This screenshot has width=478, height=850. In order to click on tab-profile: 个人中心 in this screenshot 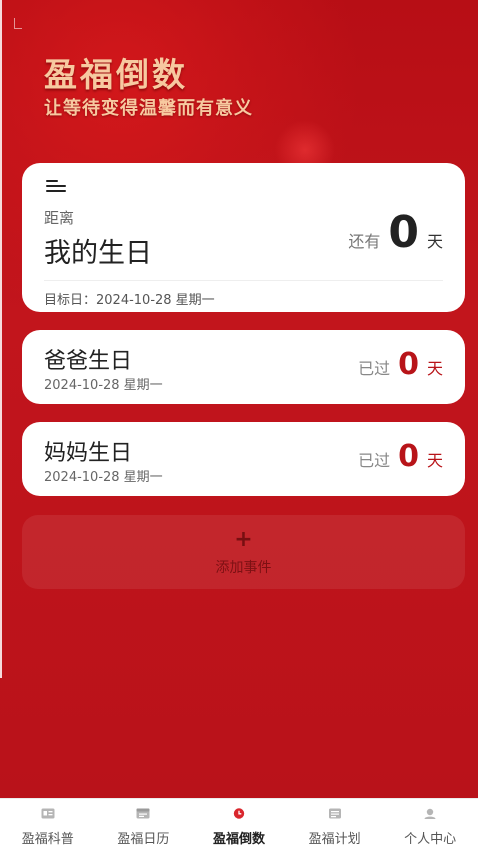, I will do `click(430, 824)`.